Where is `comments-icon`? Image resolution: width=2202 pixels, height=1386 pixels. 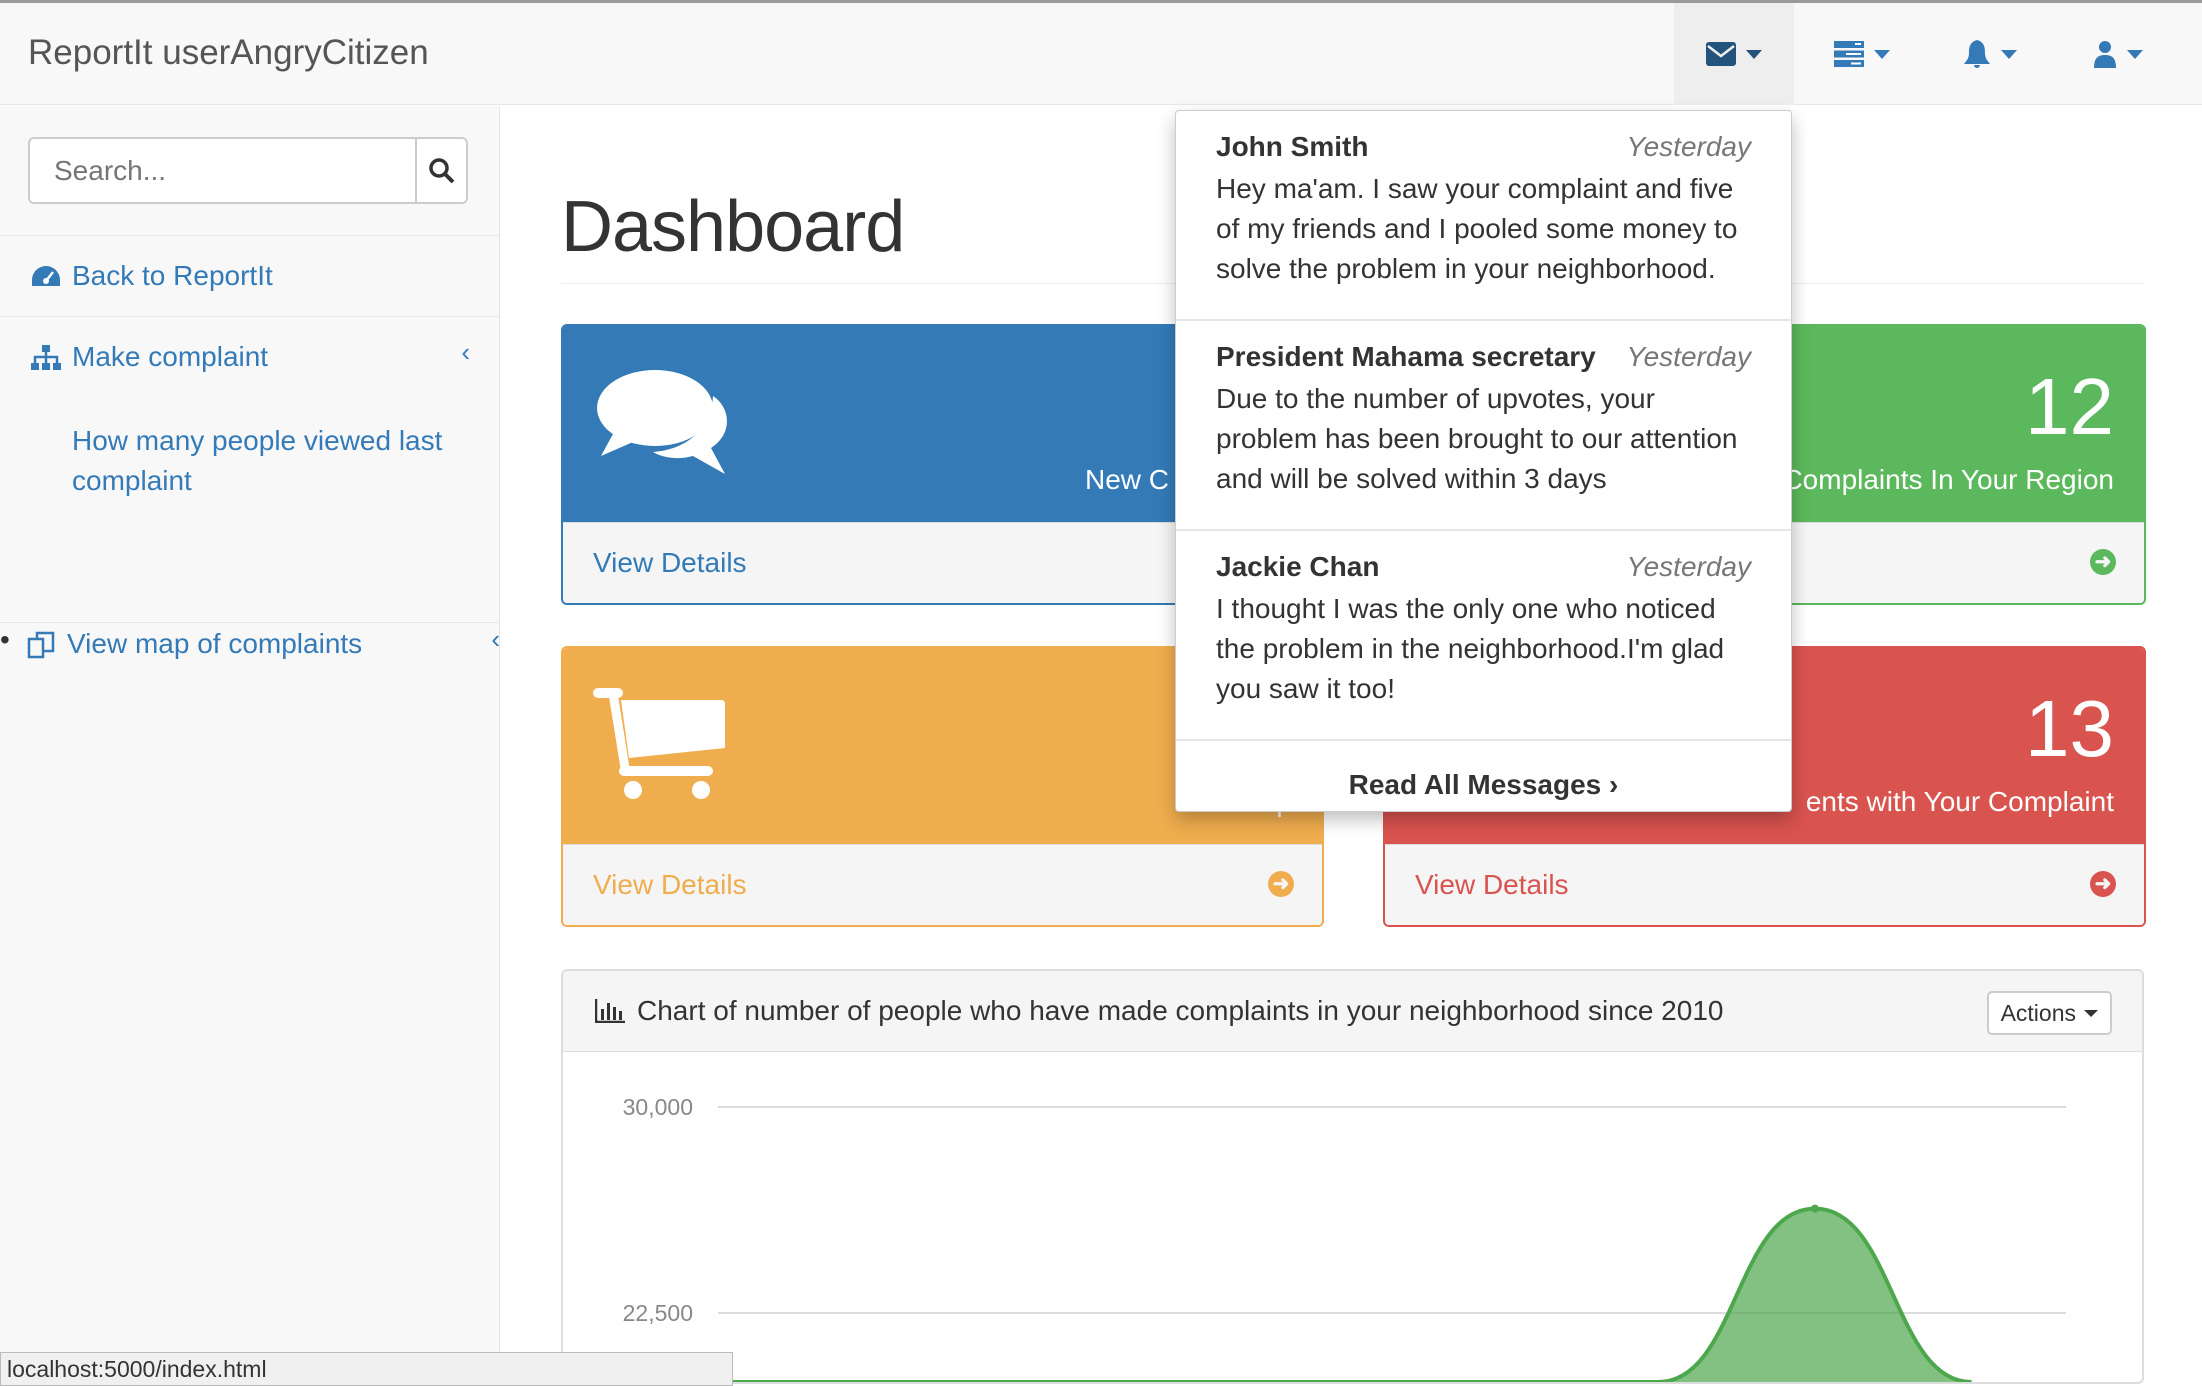
comments-icon is located at coordinates (662, 422).